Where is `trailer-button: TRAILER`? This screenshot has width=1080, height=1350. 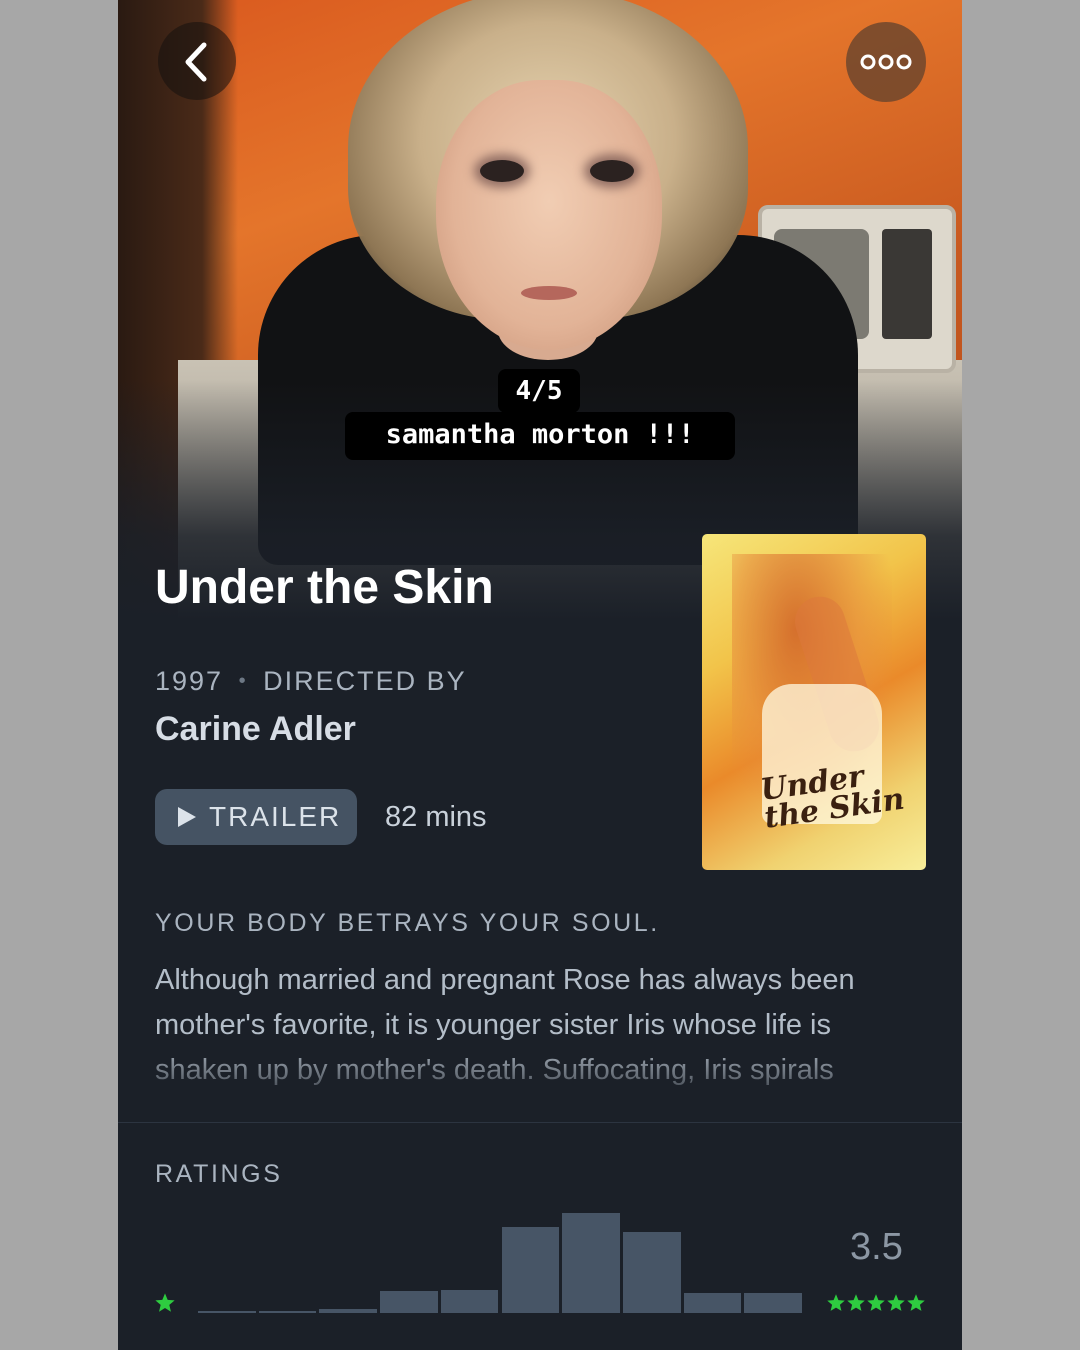
trailer-button: TRAILER is located at coordinates (256, 817).